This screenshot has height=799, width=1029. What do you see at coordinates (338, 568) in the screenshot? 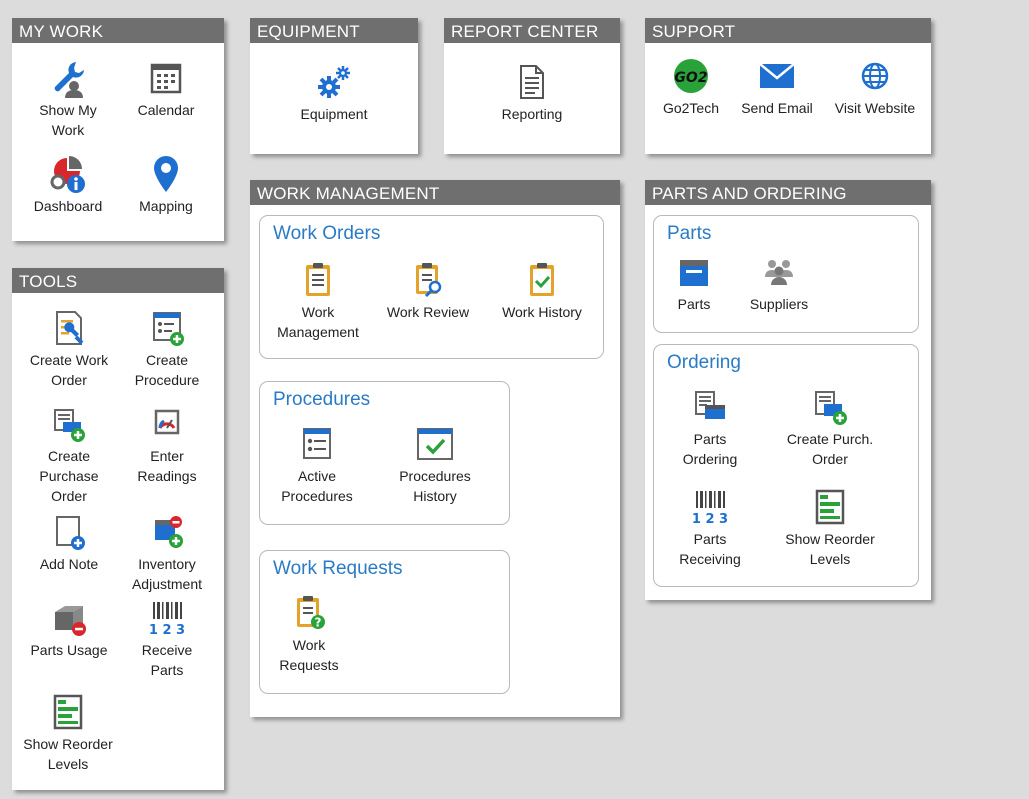
I see `work-requests-title: Work Requests` at bounding box center [338, 568].